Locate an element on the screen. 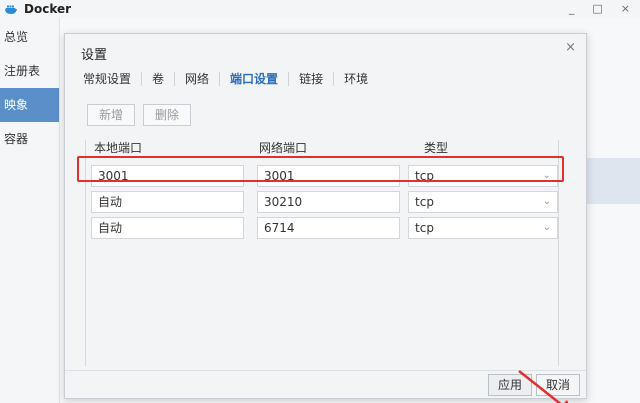 This screenshot has width=640, height=403. network-port-input: 30210 is located at coordinates (328, 202).